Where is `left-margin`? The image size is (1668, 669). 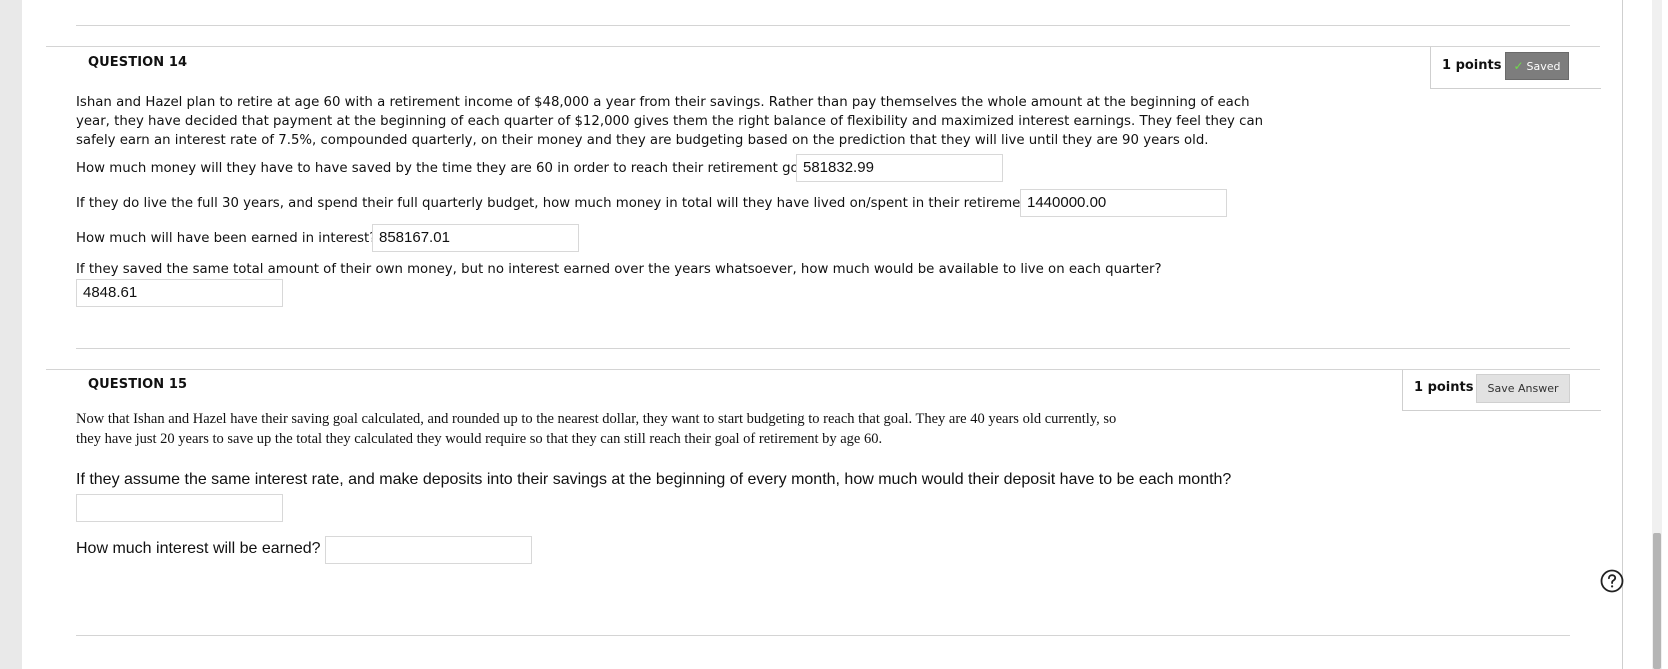
left-margin is located at coordinates (11, 334).